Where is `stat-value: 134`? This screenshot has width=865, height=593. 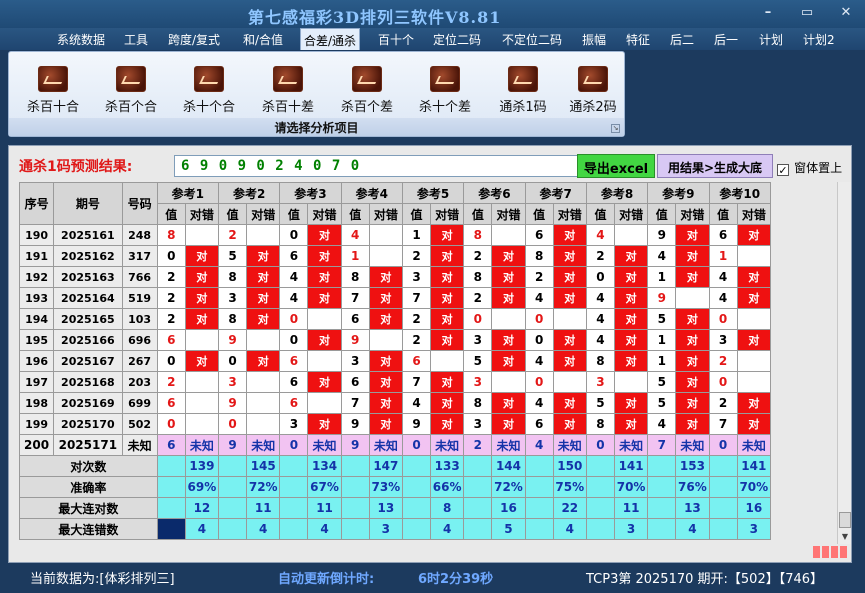
stat-value: 134 is located at coordinates (324, 466).